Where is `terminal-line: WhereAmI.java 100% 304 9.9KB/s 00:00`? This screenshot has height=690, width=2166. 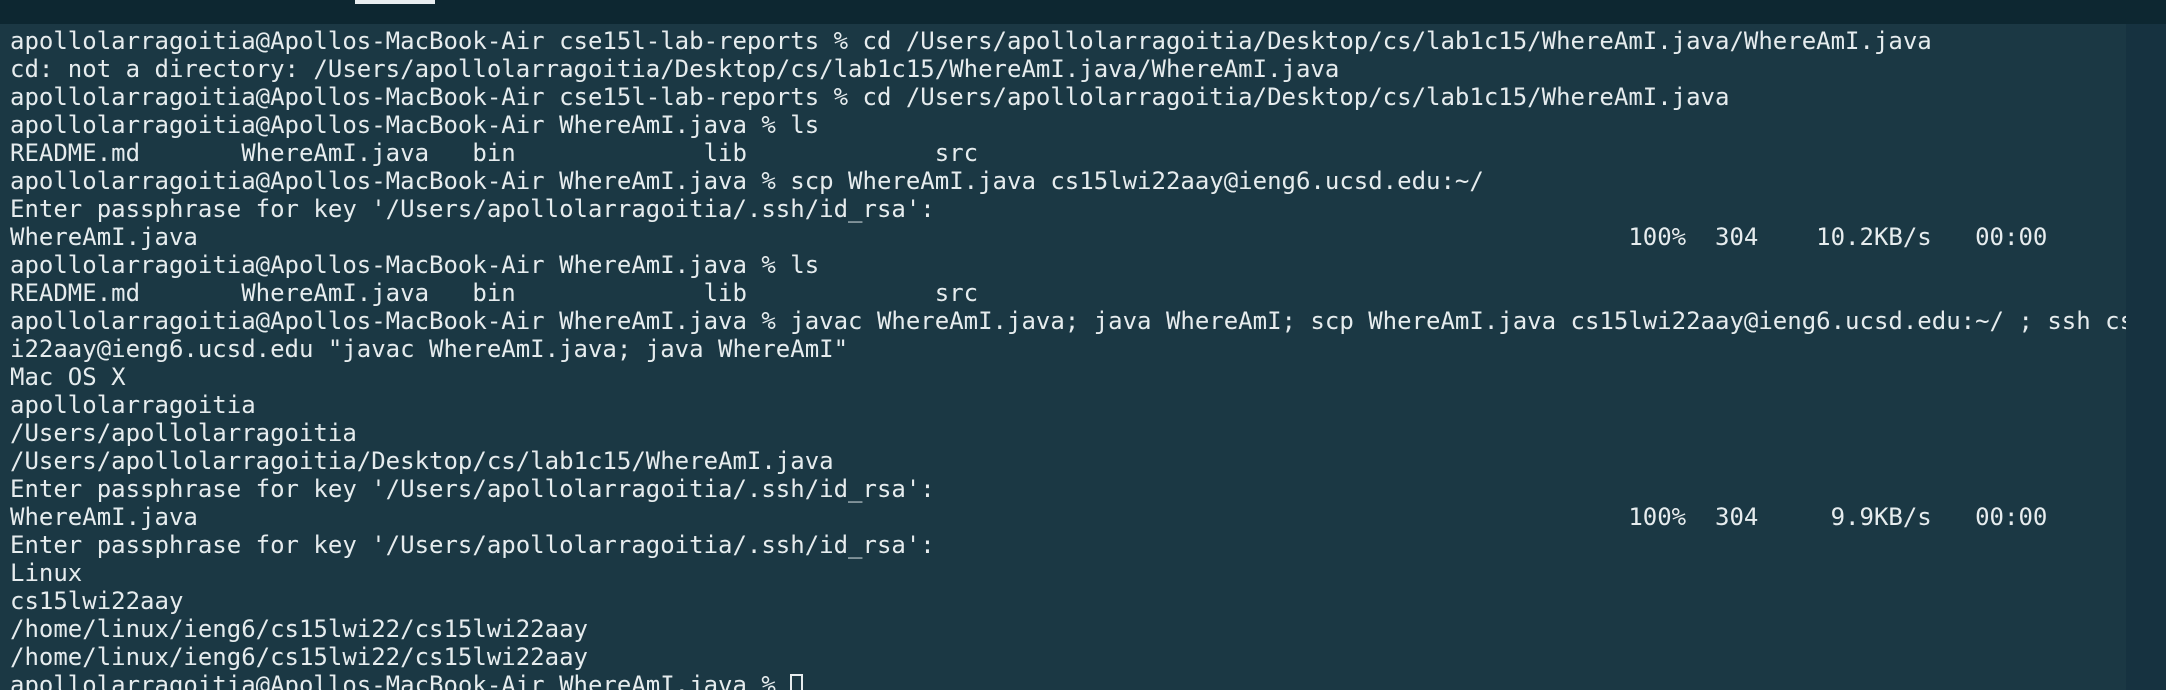 terminal-line: WhereAmI.java 100% 304 9.9KB/s 00:00 is located at coordinates (1029, 517).